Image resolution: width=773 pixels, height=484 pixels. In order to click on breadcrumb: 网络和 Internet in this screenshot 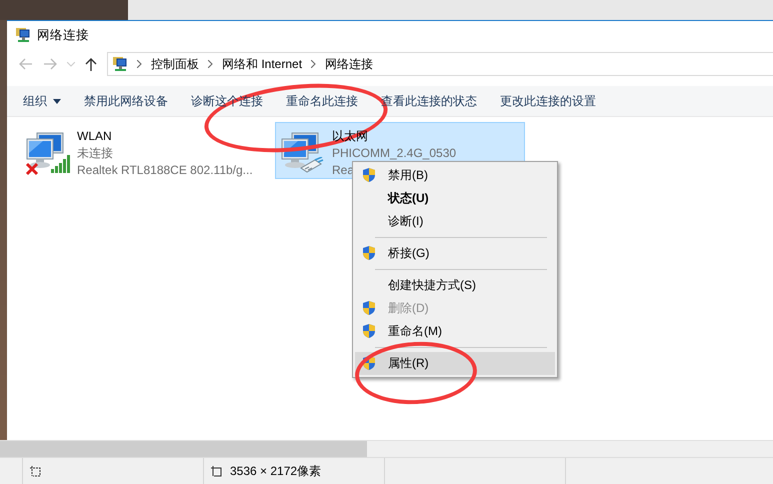, I will do `click(262, 64)`.